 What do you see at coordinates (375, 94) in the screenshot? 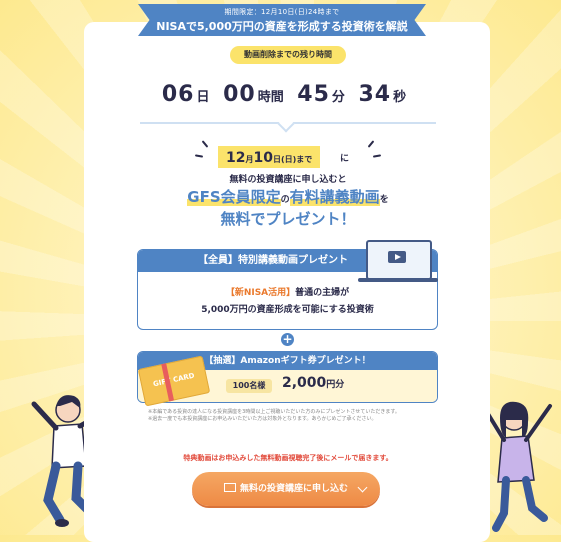
I see `countdown-seconds: 34` at bounding box center [375, 94].